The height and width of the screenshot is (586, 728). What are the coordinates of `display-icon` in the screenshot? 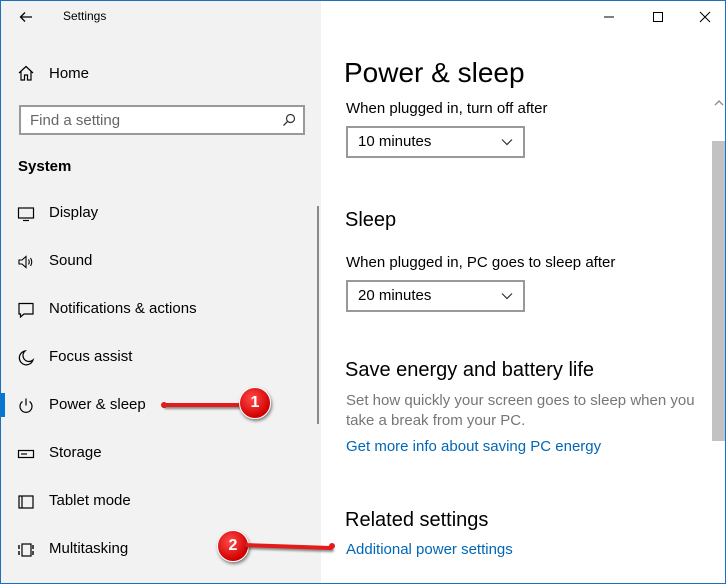 It's located at (26, 214).